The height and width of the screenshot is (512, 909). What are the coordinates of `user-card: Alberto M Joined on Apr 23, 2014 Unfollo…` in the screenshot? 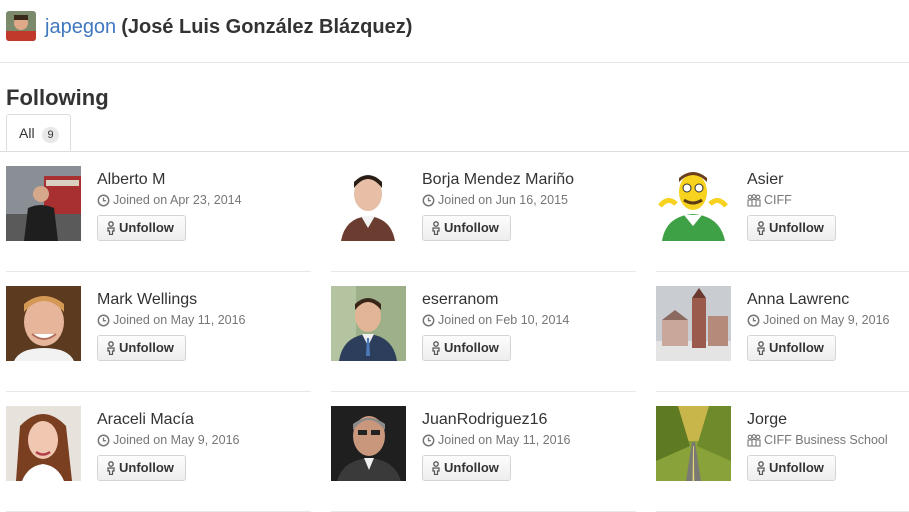 It's located at (158, 219).